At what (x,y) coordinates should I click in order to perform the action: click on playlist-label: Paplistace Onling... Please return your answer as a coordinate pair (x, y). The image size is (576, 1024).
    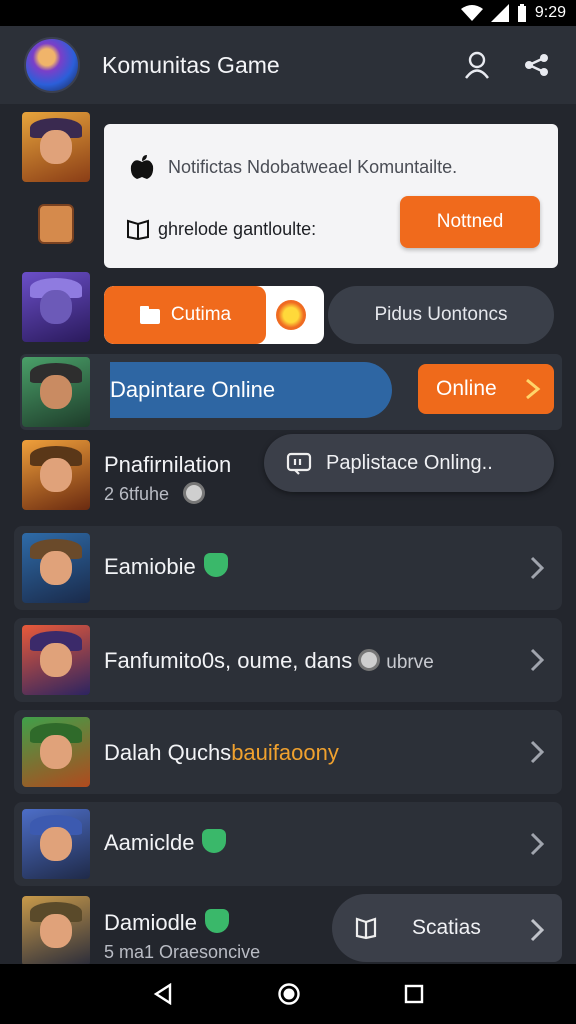
    Looking at the image, I should click on (409, 462).